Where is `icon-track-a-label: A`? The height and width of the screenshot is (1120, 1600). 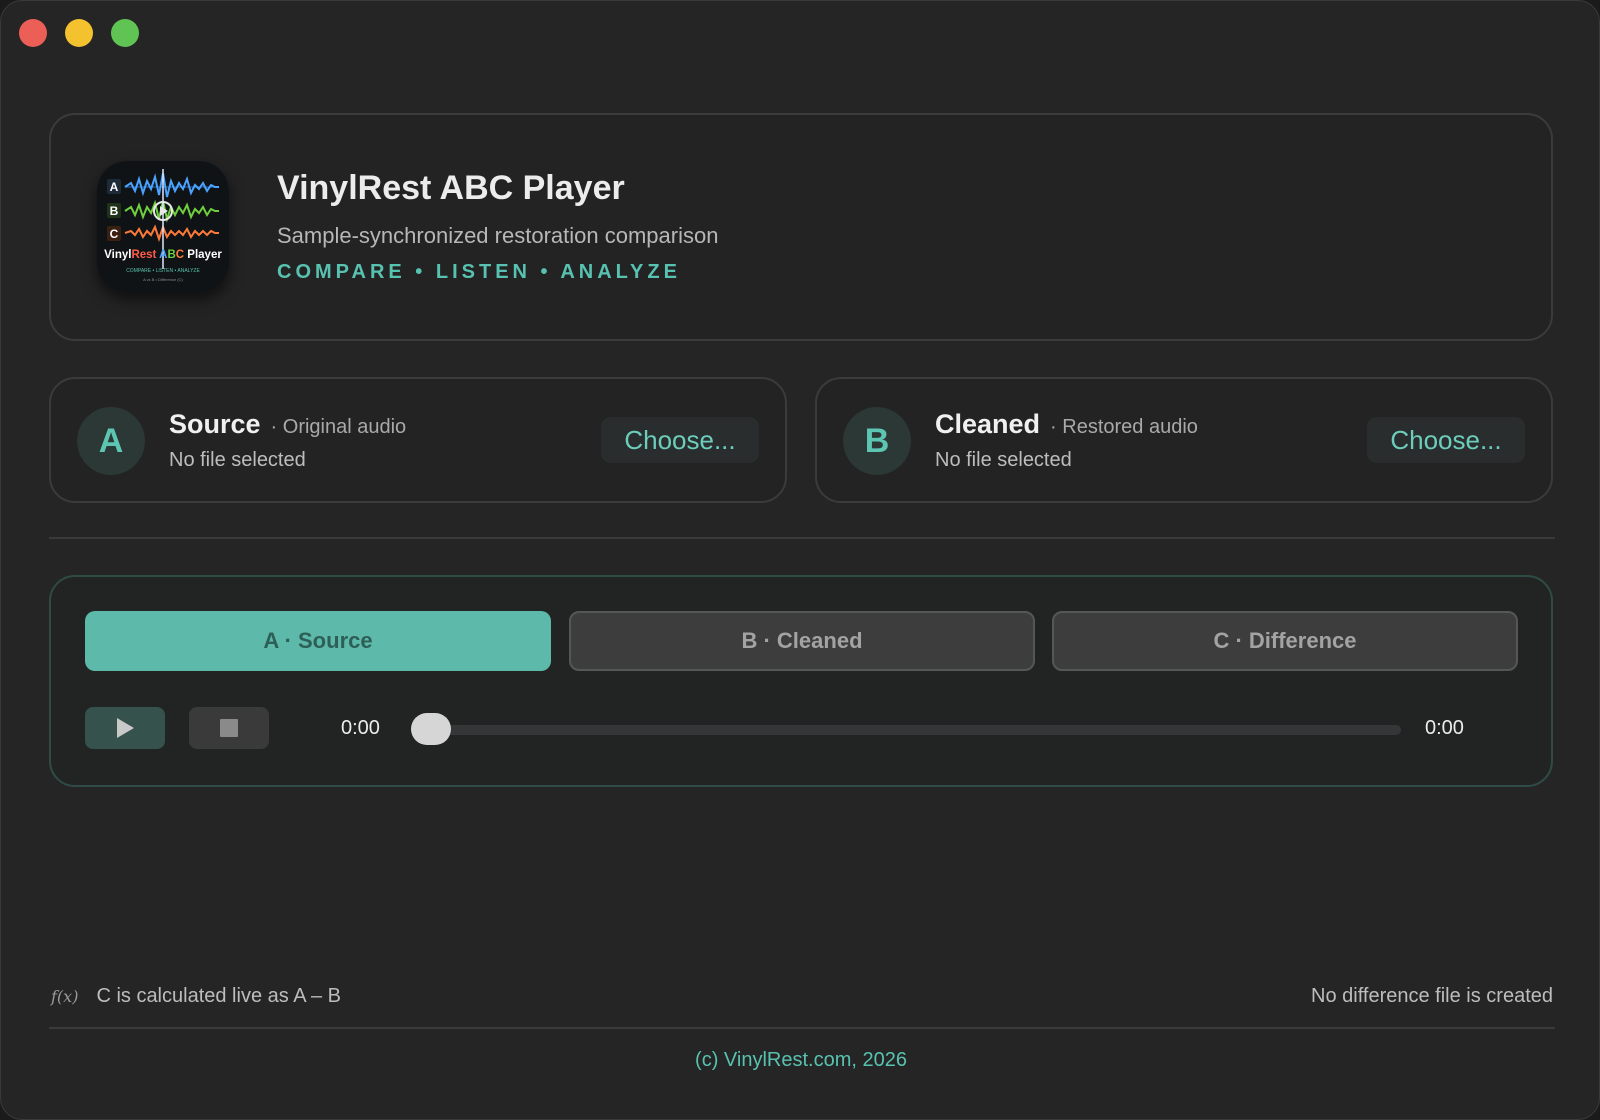
icon-track-a-label: A is located at coordinates (114, 187).